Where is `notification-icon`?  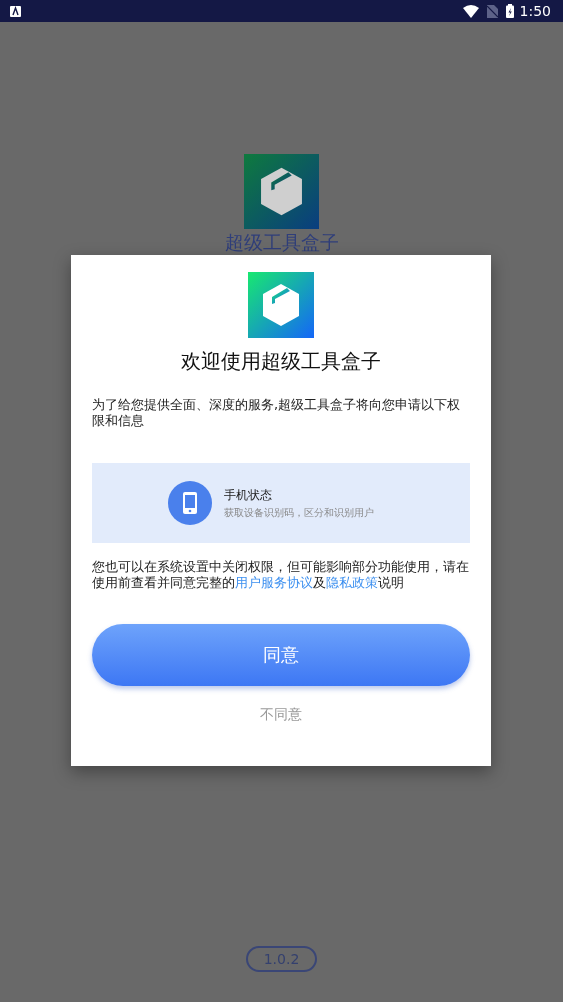 notification-icon is located at coordinates (15, 11).